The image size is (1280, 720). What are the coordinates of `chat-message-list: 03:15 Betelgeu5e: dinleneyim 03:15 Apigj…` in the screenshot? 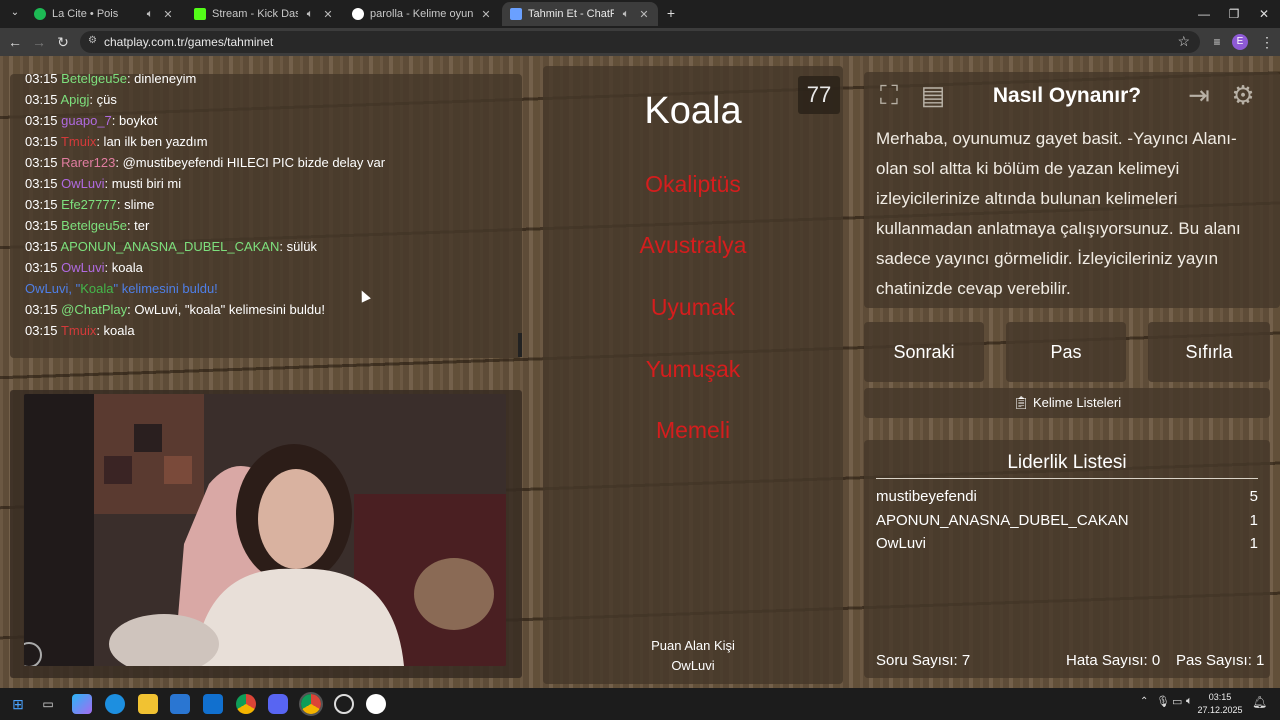 It's located at (273, 207).